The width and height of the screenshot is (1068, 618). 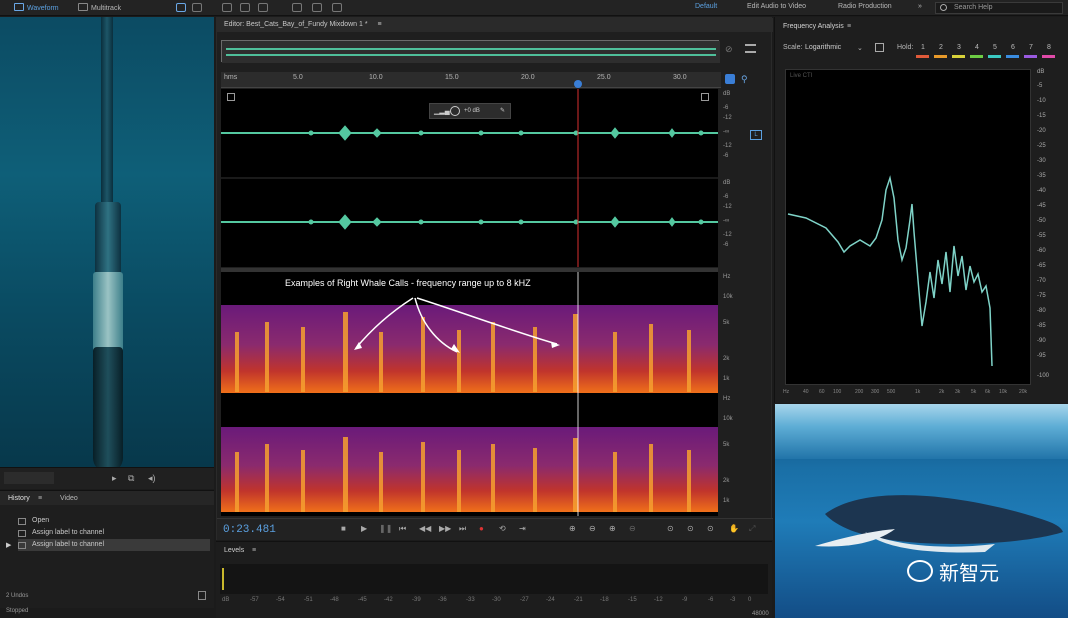 I want to click on more-workspaces-icon: », so click(x=920, y=6).